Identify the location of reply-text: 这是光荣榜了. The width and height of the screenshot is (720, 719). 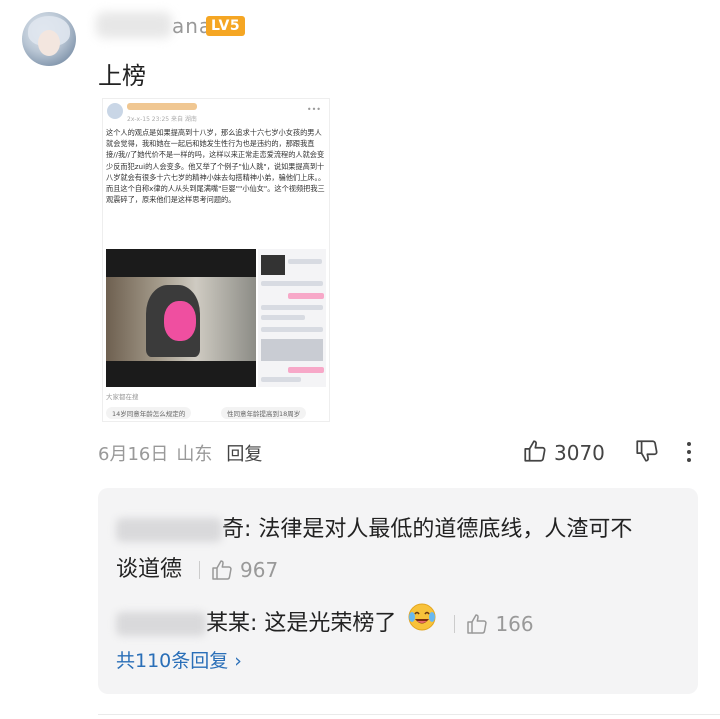
(330, 623).